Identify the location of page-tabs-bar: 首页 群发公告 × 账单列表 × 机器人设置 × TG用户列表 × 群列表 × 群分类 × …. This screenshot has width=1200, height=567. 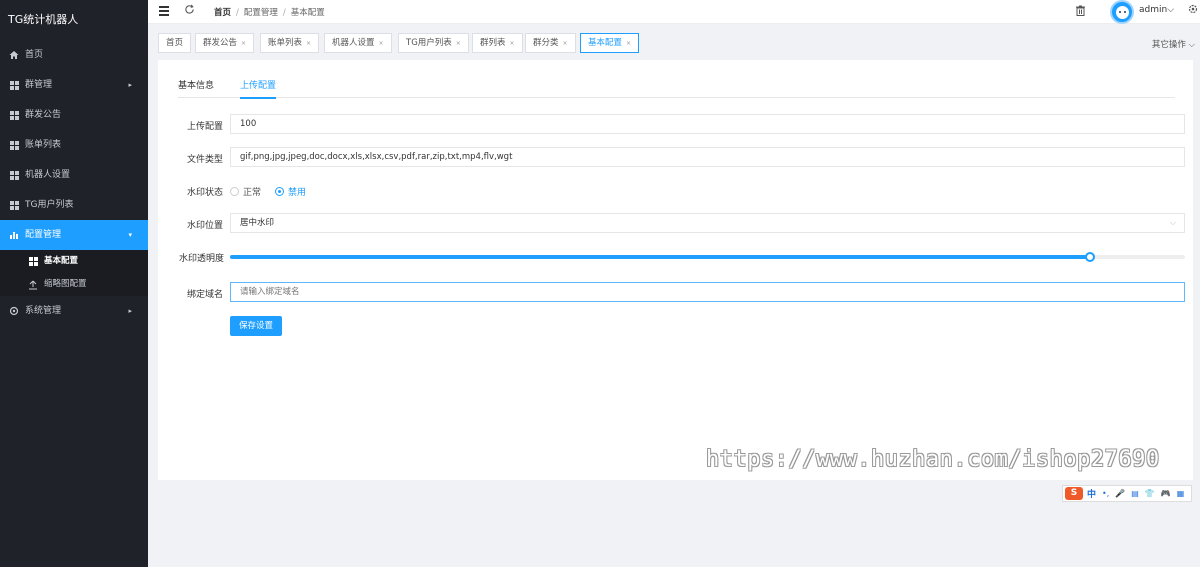
(674, 41).